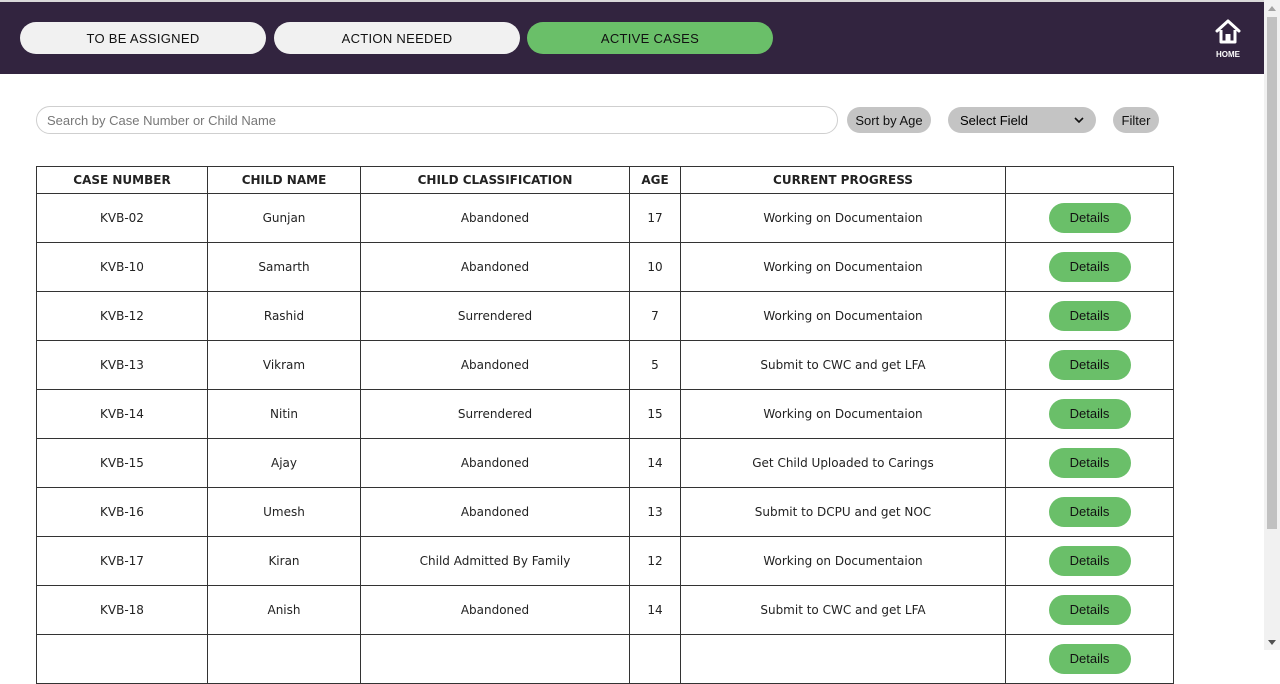  What do you see at coordinates (655, 180) in the screenshot?
I see `column-header-age: AGE` at bounding box center [655, 180].